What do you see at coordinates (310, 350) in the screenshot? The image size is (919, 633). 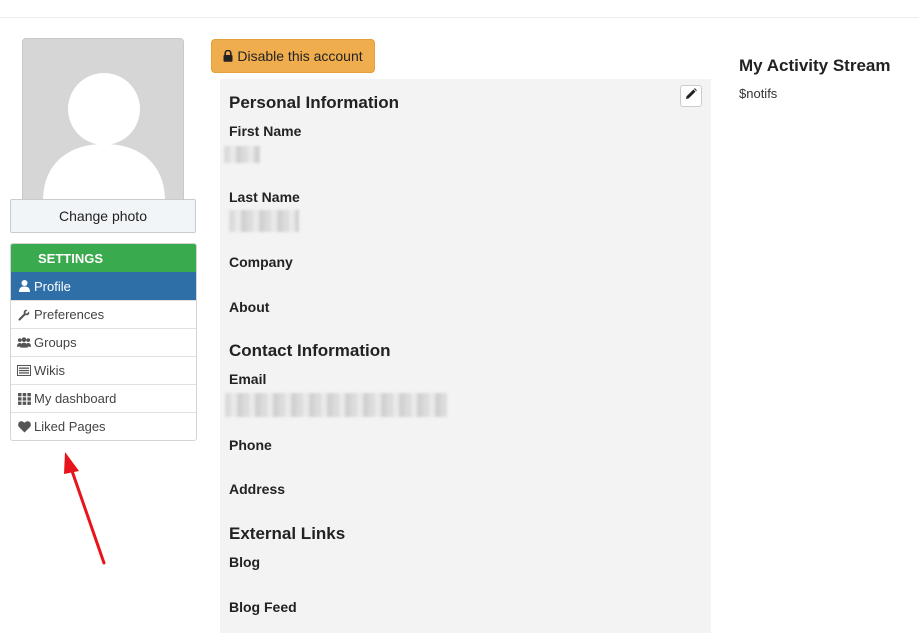 I see `contact-information-heading: Contact Information` at bounding box center [310, 350].